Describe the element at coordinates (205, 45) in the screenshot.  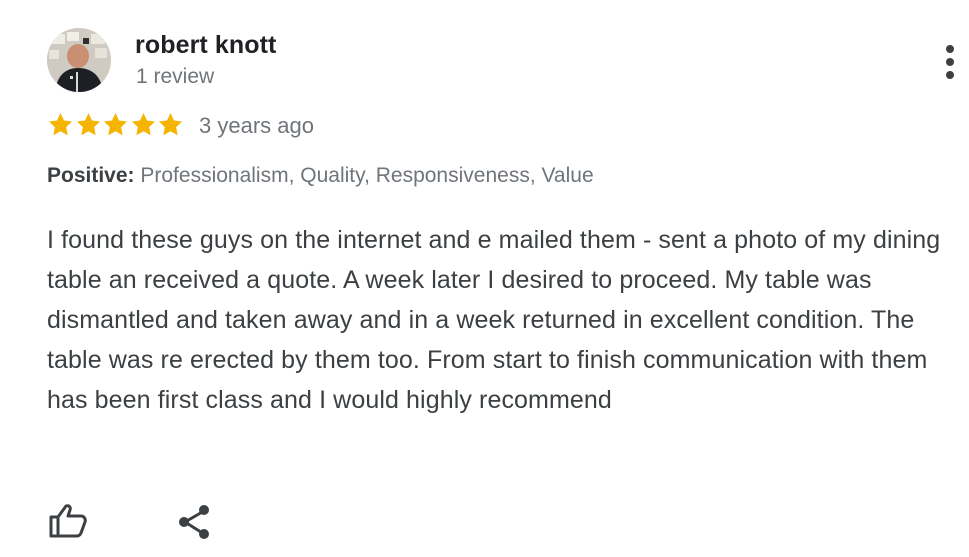
I see `reviewer-name: robert knott` at that location.